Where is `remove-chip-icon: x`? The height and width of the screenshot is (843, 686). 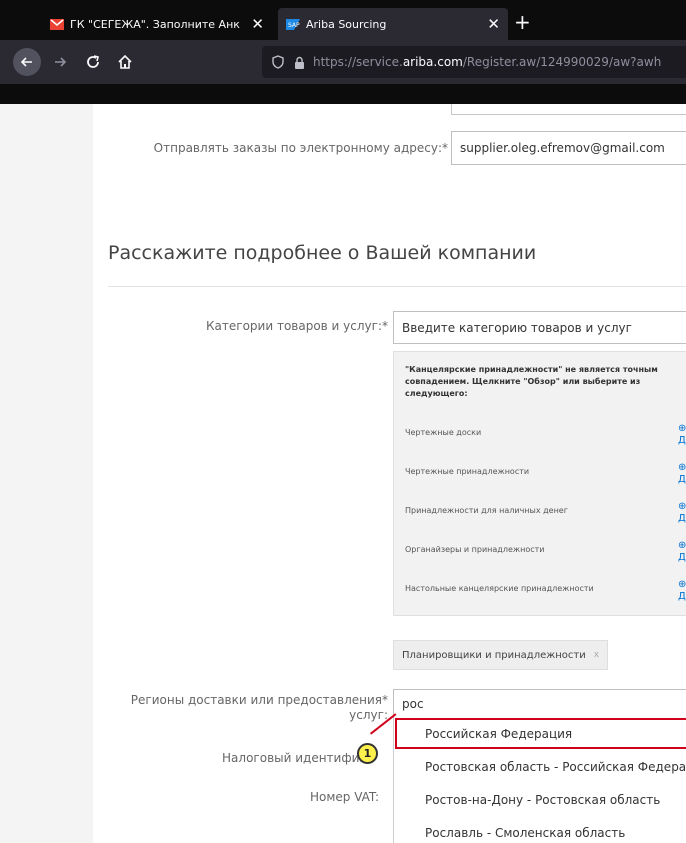 remove-chip-icon: x is located at coordinates (596, 655).